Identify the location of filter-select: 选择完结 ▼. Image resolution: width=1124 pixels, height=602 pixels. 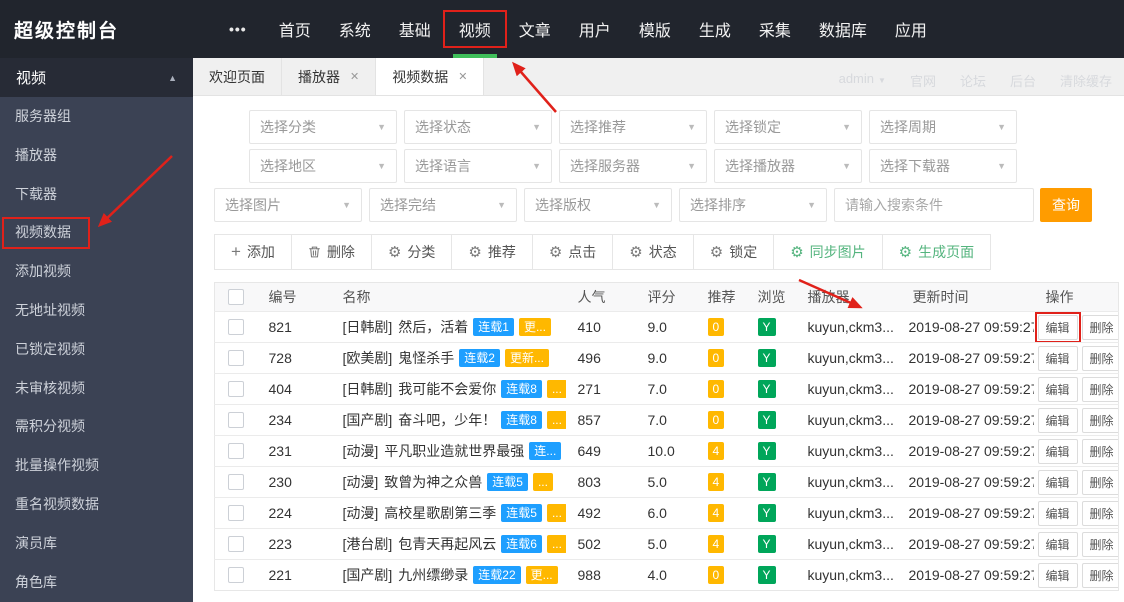
(443, 205).